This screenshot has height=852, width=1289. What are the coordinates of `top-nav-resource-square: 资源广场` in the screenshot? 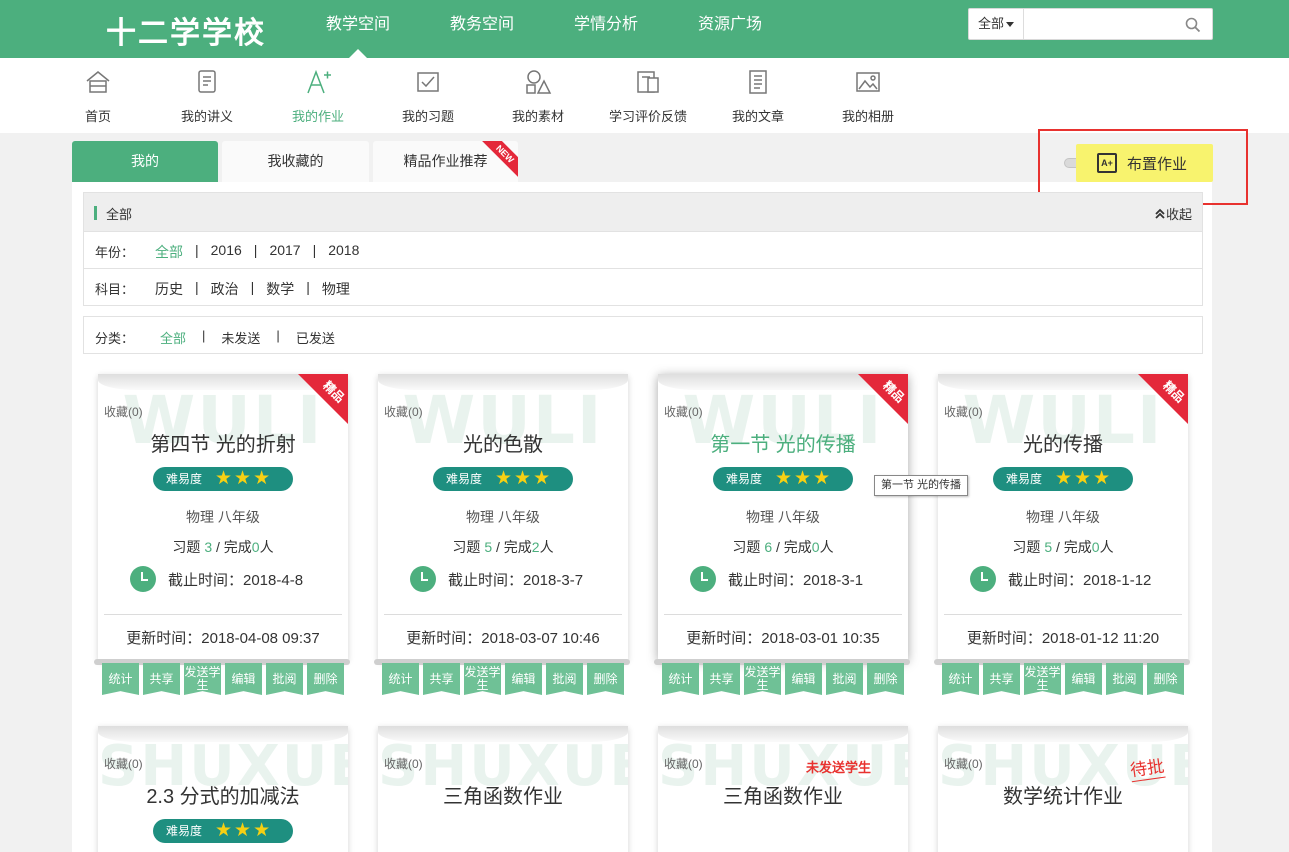 It's located at (730, 29).